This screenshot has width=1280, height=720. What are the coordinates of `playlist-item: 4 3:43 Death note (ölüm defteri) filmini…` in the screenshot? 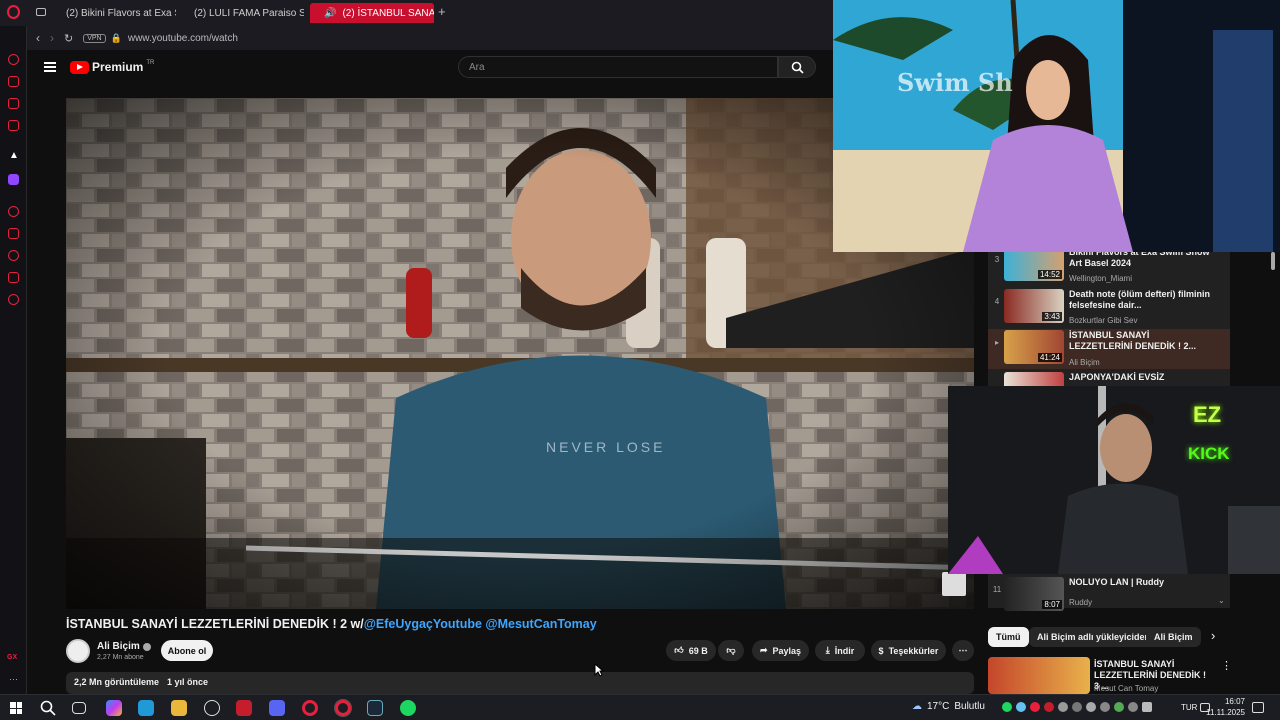 It's located at (1109, 308).